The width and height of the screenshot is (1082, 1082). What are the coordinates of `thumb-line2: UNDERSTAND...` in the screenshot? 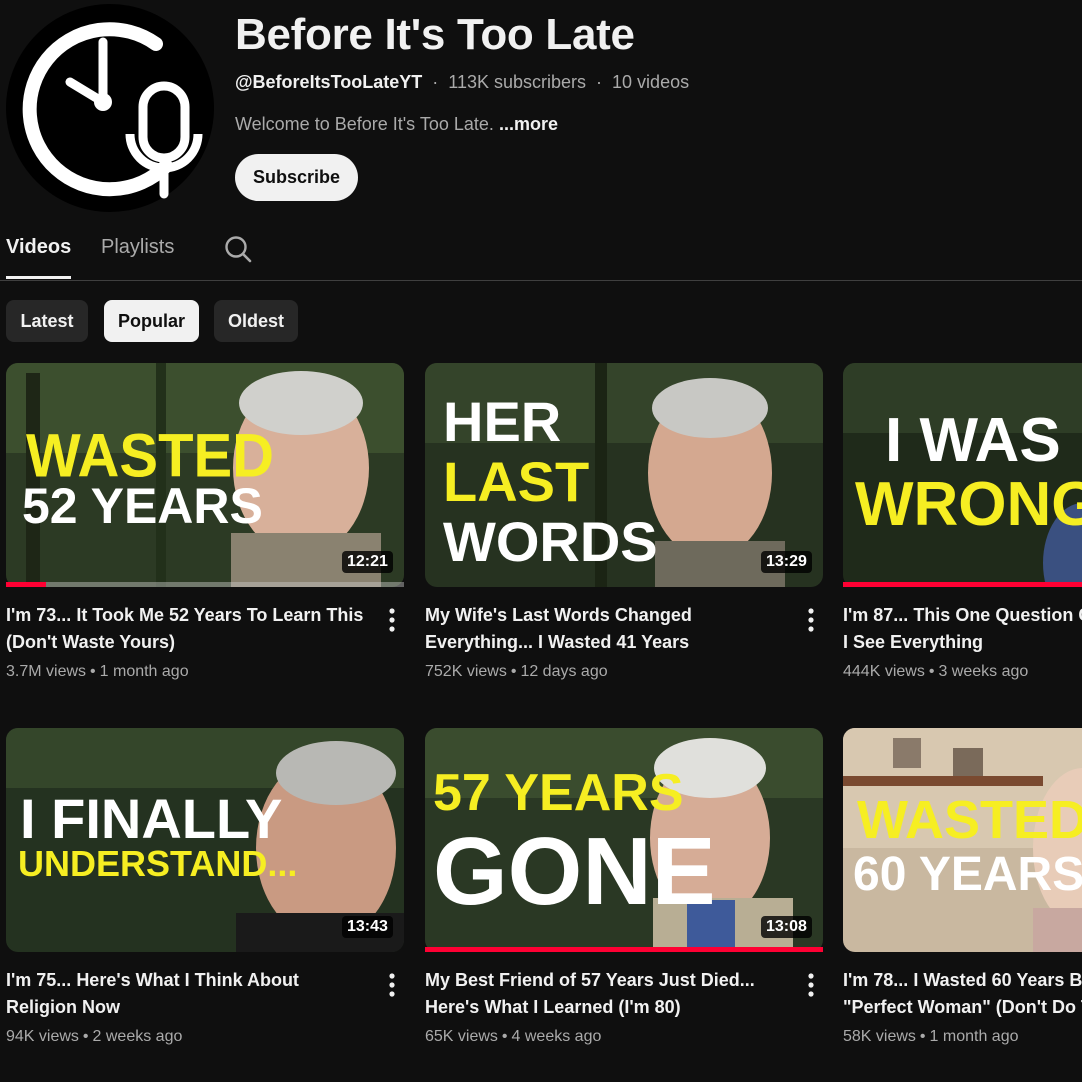 It's located at (157, 863).